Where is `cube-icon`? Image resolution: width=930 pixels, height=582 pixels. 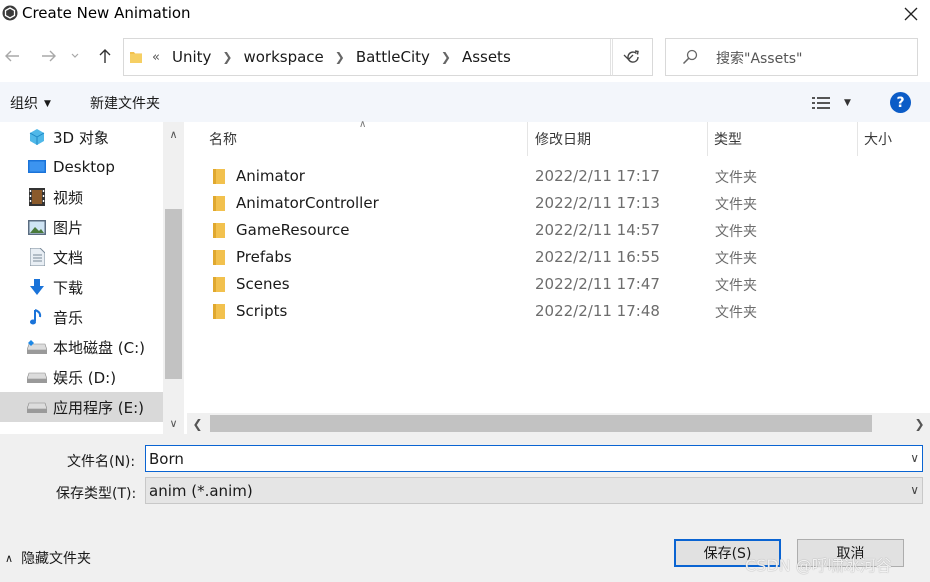 cube-icon is located at coordinates (37, 137).